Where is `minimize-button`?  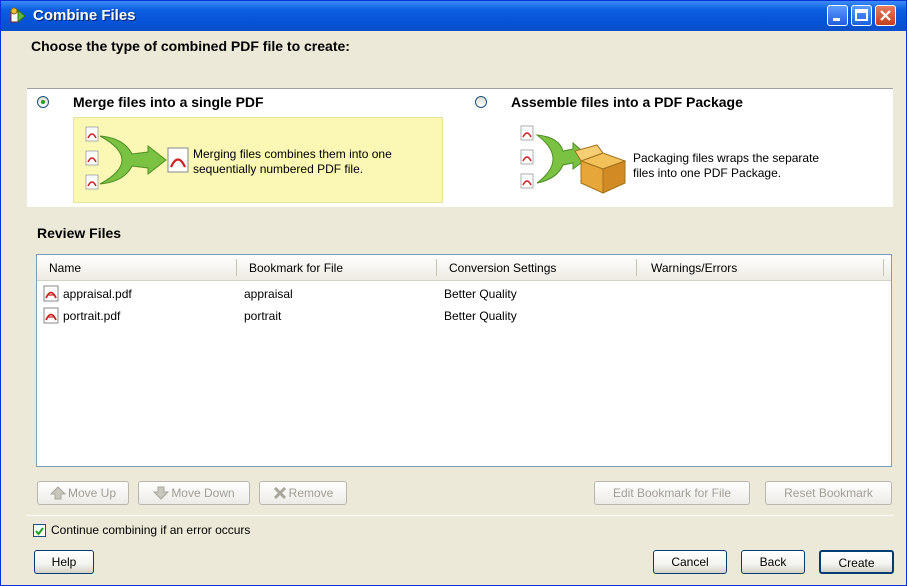 minimize-button is located at coordinates (837, 15).